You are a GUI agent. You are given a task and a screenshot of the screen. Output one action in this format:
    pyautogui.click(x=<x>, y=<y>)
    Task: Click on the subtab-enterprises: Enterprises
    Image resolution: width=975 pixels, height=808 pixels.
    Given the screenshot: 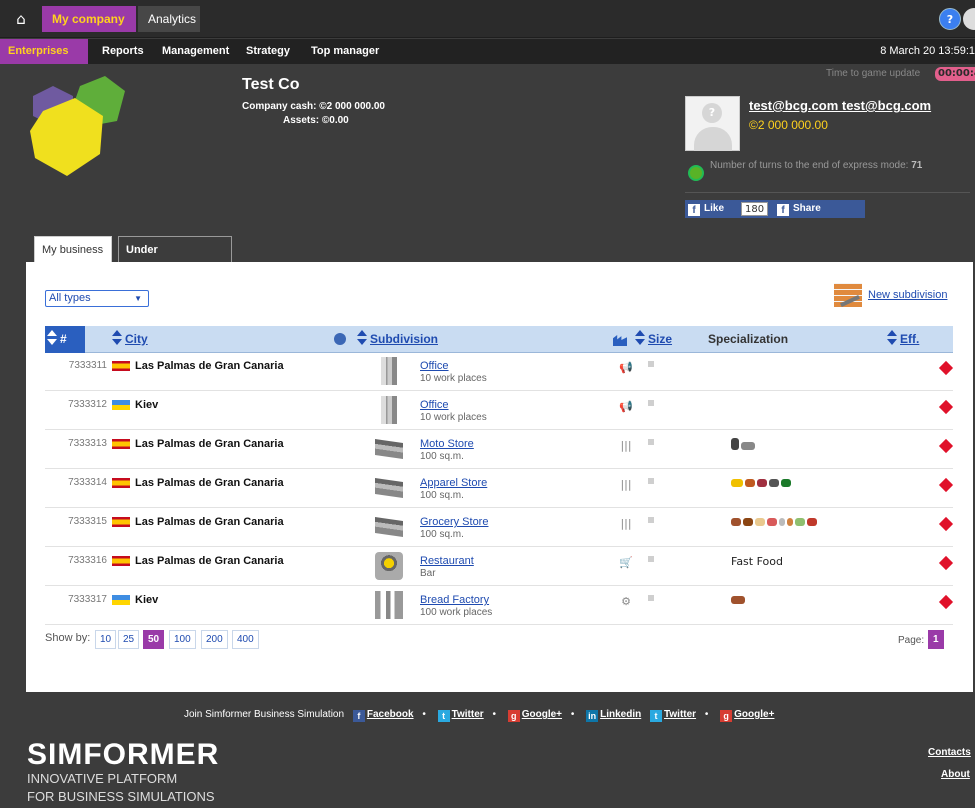 What is the action you would take?
    pyautogui.click(x=44, y=51)
    